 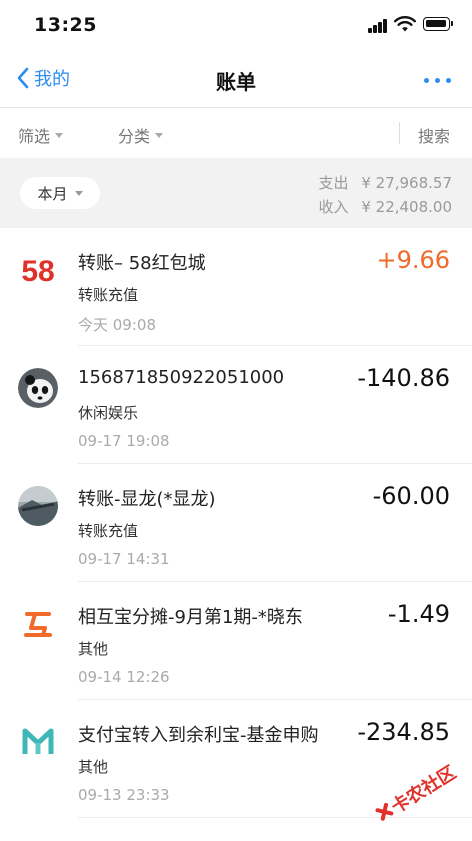 I want to click on svg-text: 58, so click(x=37, y=271).